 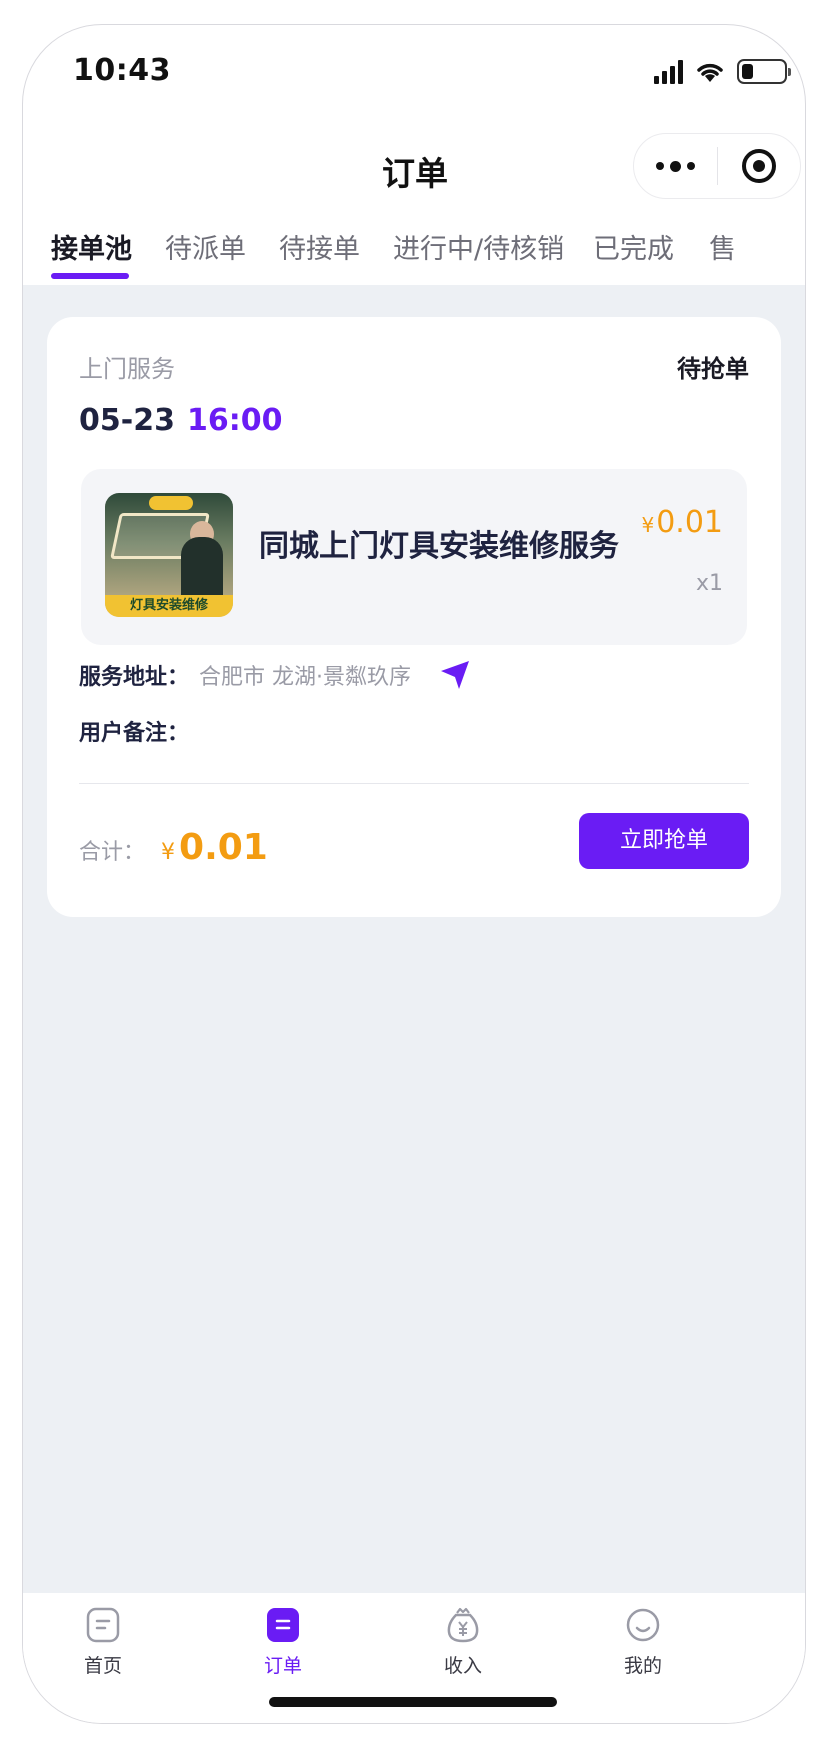 I want to click on order-status: 待抢单, so click(x=713, y=369).